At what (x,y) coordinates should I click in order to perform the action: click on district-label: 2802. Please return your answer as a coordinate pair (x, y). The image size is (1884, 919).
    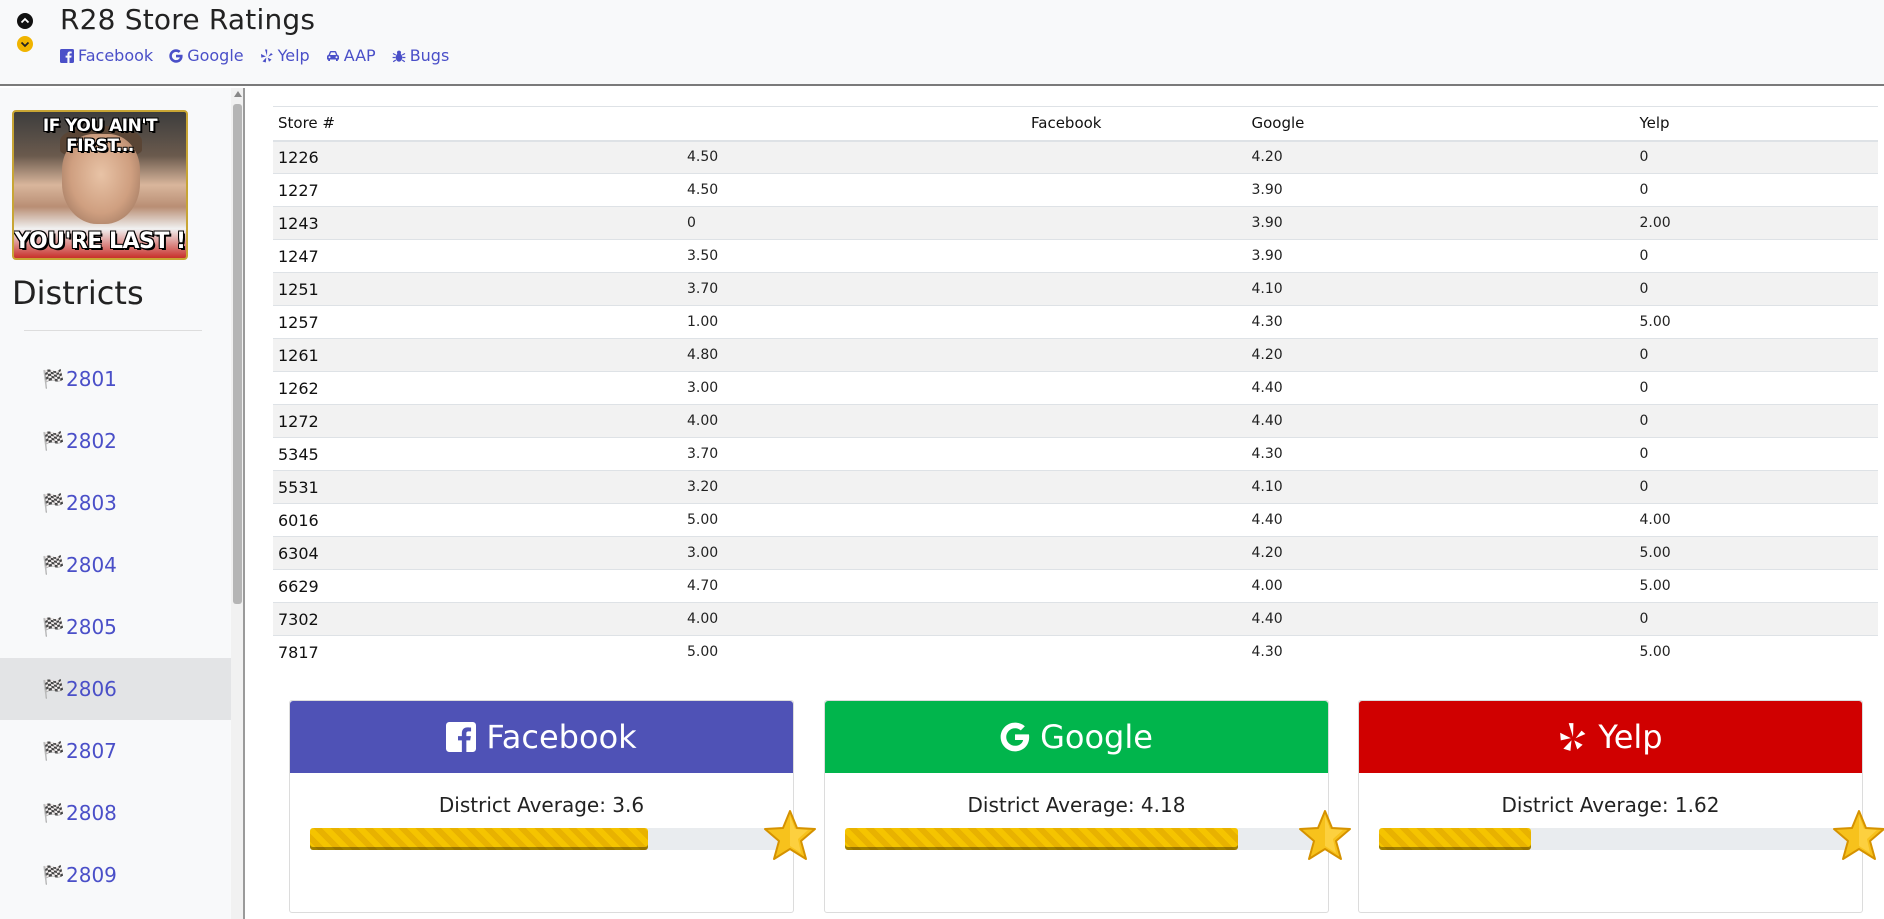
    Looking at the image, I should click on (91, 441).